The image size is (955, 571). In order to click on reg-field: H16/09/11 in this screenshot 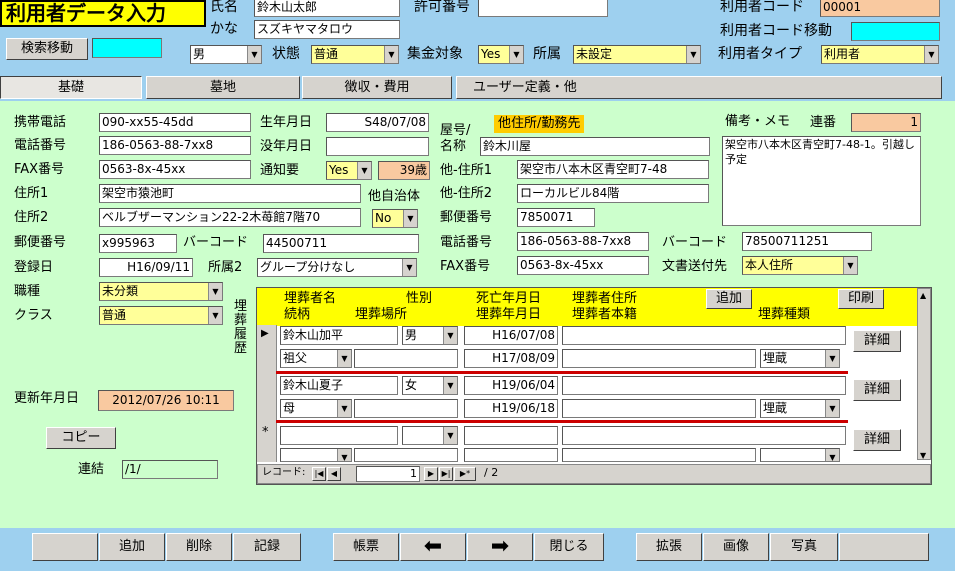, I will do `click(146, 267)`.